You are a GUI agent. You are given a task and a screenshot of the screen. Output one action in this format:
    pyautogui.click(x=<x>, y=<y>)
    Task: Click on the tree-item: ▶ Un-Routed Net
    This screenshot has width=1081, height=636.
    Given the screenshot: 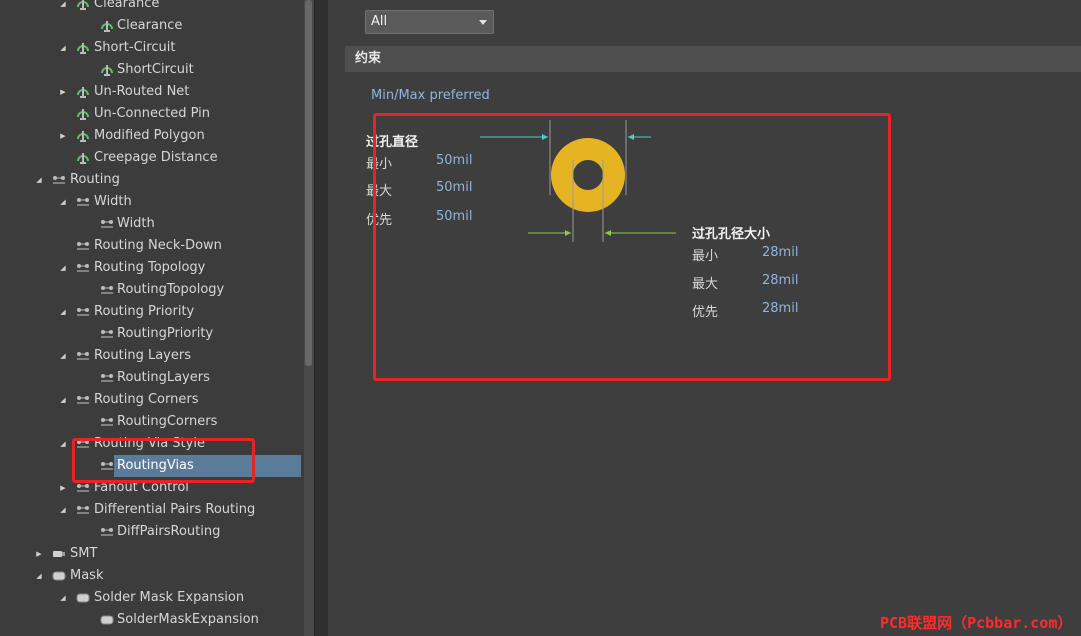 What is the action you would take?
    pyautogui.click(x=150, y=92)
    